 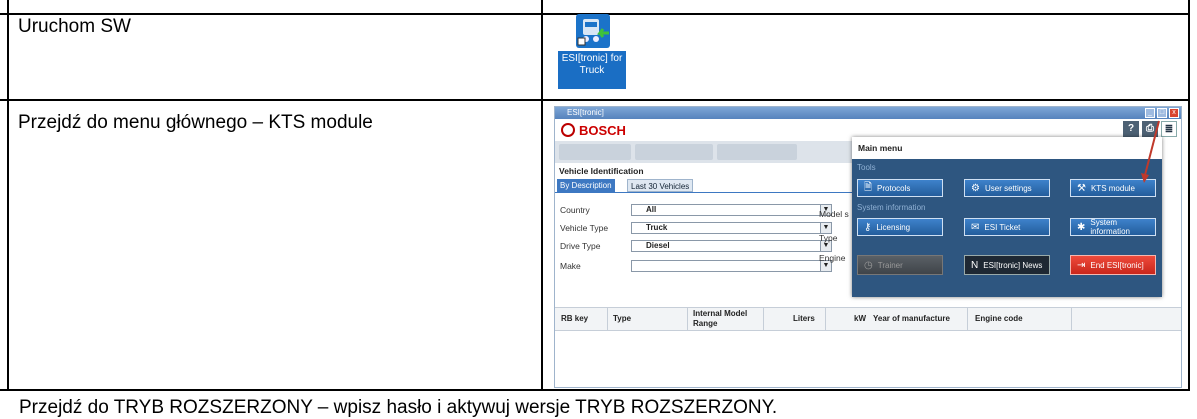 I want to click on drive-type-select: Diesel, so click(x=731, y=246).